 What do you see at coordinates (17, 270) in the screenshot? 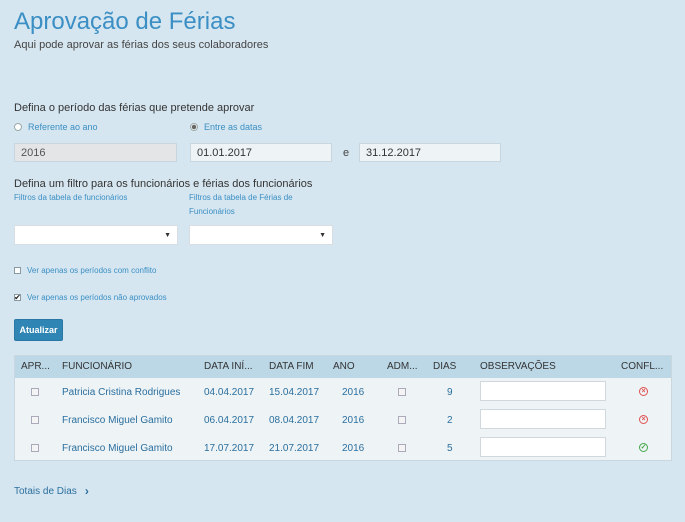
I see `only-conflicts-checkbox` at bounding box center [17, 270].